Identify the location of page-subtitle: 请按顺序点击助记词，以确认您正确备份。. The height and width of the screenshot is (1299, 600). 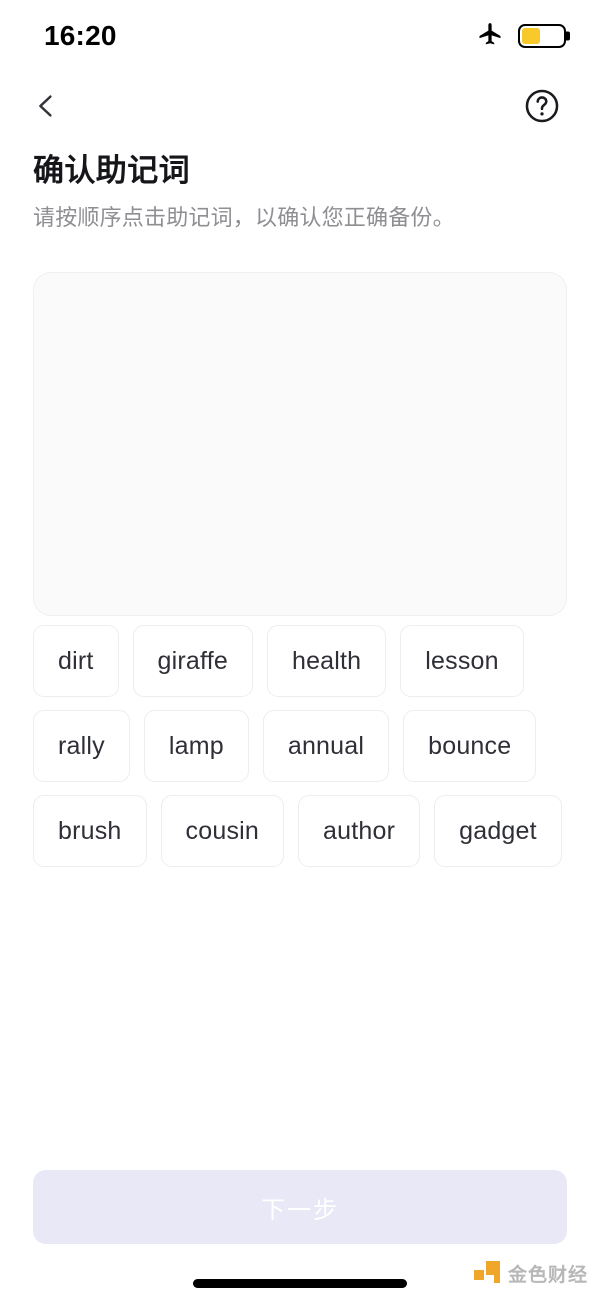
(244, 217).